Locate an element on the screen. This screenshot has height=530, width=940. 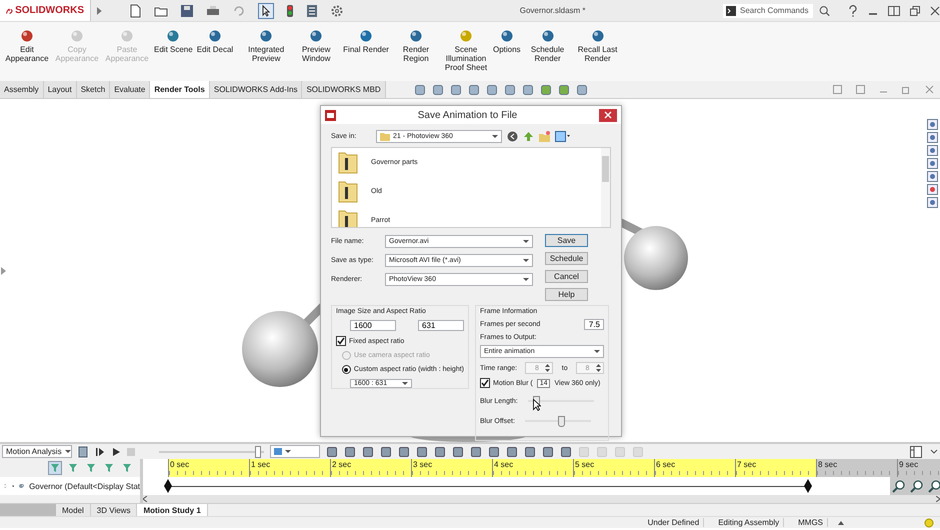
play-from-start-icon is located at coordinates (100, 451).